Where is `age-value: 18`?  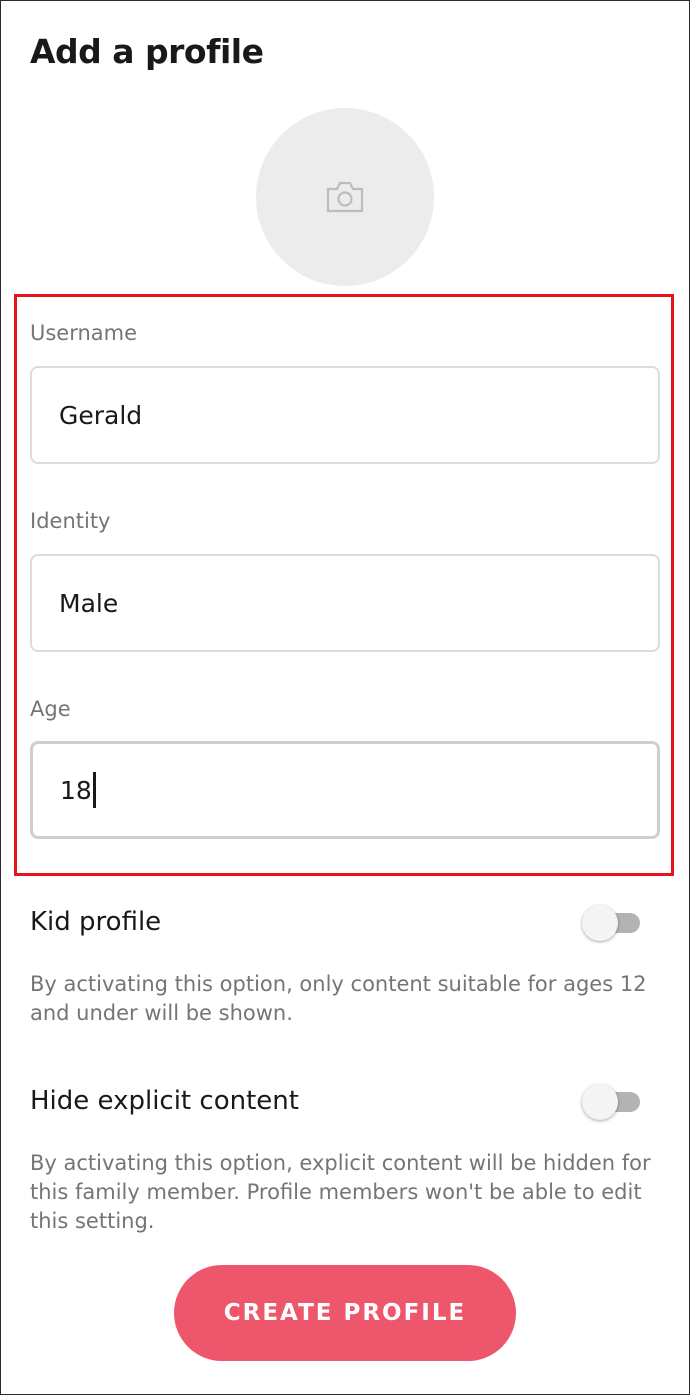 age-value: 18 is located at coordinates (76, 790).